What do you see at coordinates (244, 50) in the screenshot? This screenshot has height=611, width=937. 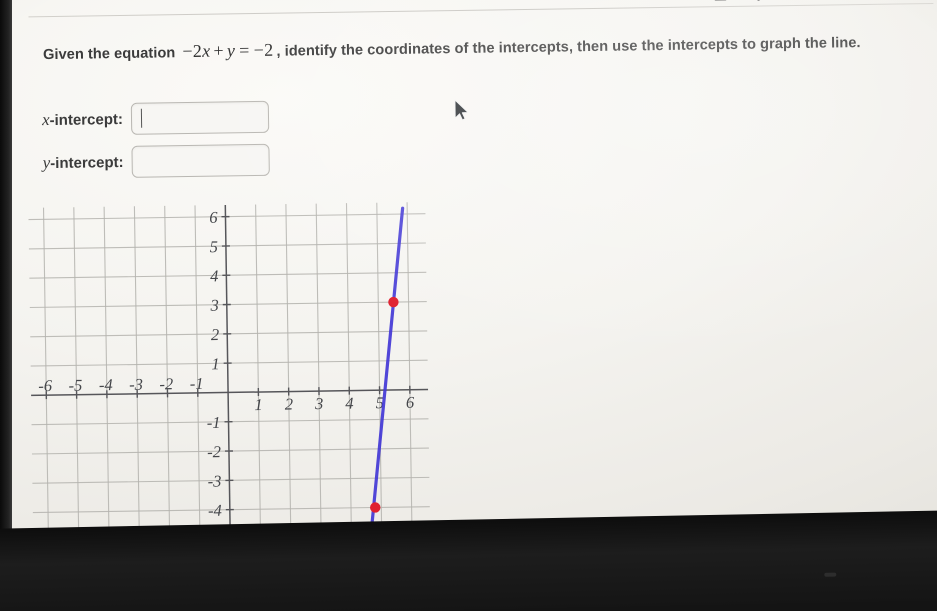 I see `equation-equals: =` at bounding box center [244, 50].